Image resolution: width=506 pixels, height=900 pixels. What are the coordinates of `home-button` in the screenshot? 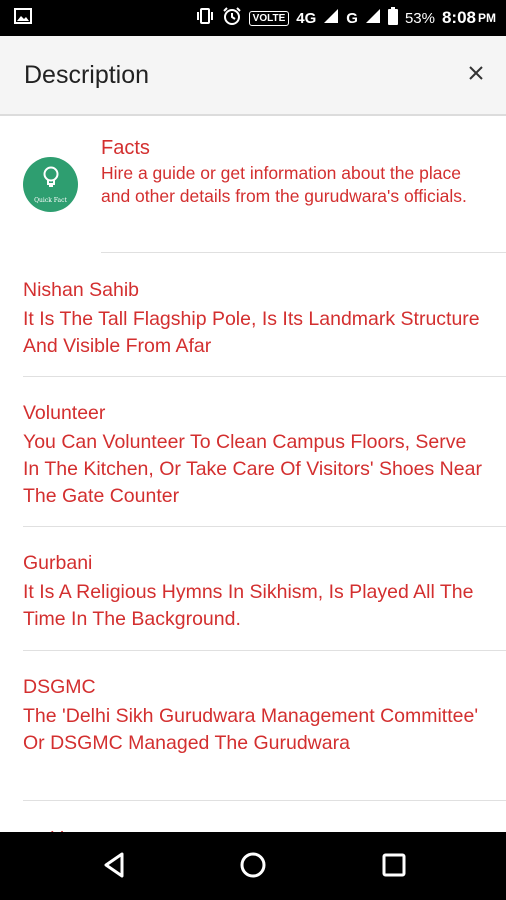 It's located at (253, 865).